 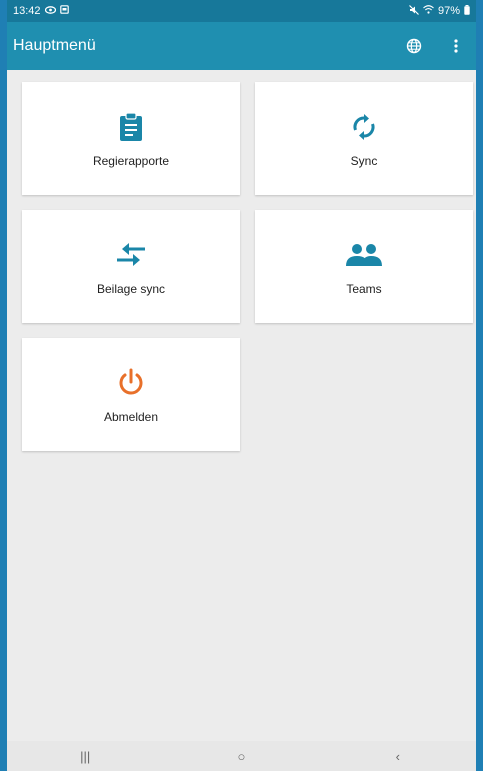 I want to click on tile-sync: Sync, so click(x=364, y=138).